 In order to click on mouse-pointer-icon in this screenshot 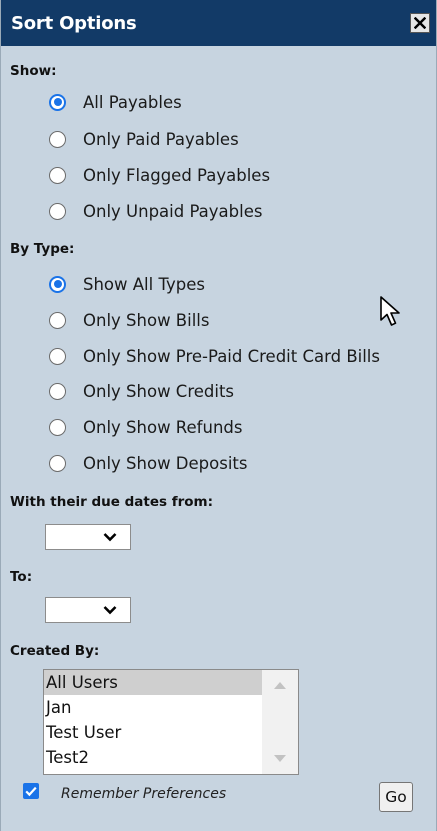, I will do `click(390, 311)`.